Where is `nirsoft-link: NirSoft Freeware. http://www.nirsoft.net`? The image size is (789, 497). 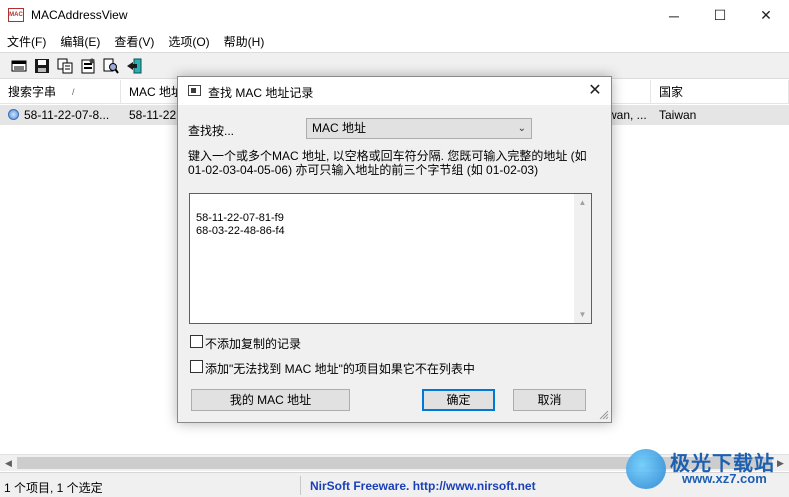
nirsoft-link: NirSoft Freeware. http://www.nirsoft.net is located at coordinates (423, 486).